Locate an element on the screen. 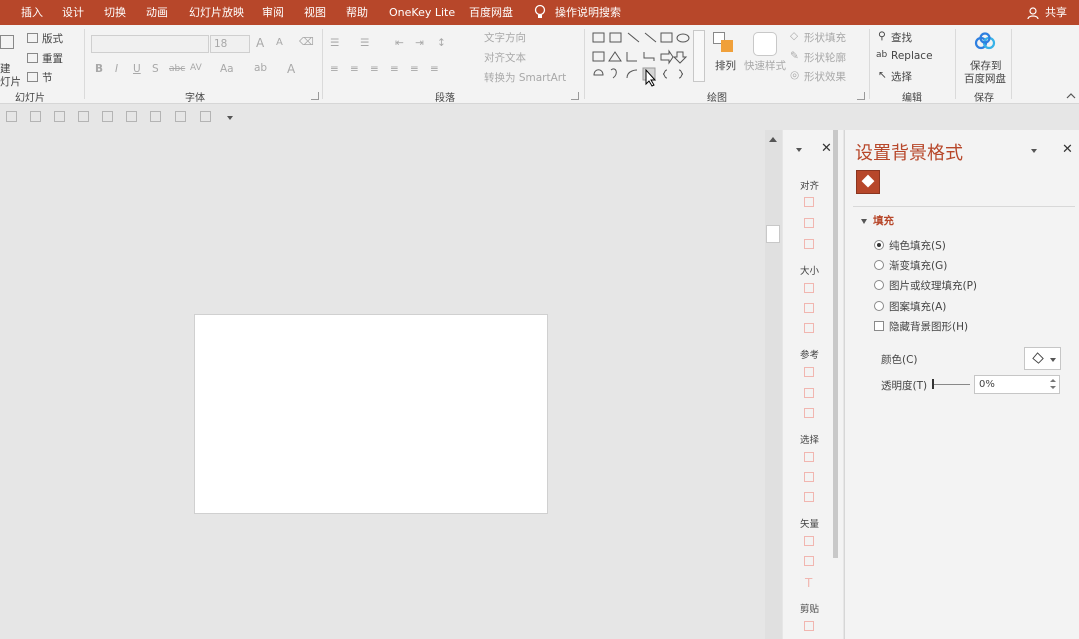 The image size is (1079, 639). transparency-slider-handle is located at coordinates (933, 384).